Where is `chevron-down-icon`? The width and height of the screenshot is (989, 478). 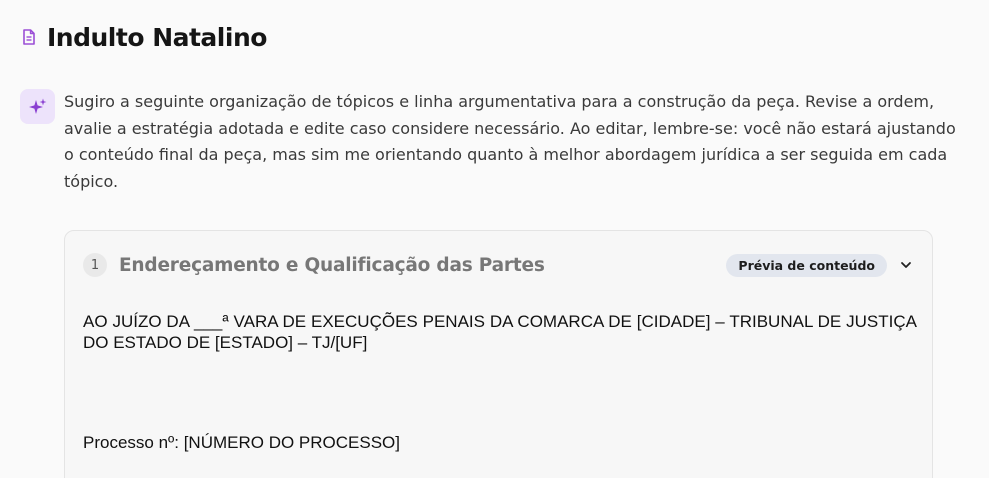 chevron-down-icon is located at coordinates (906, 265).